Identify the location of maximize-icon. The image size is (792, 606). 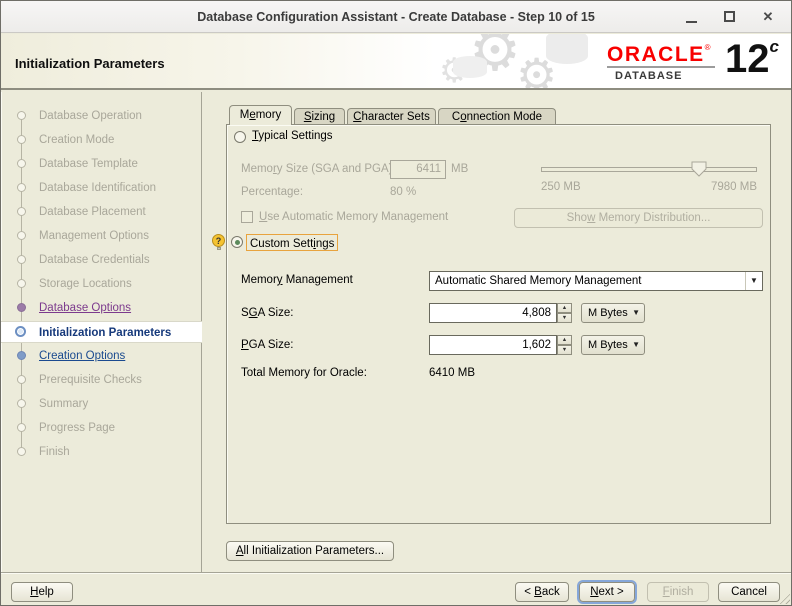
(729, 16).